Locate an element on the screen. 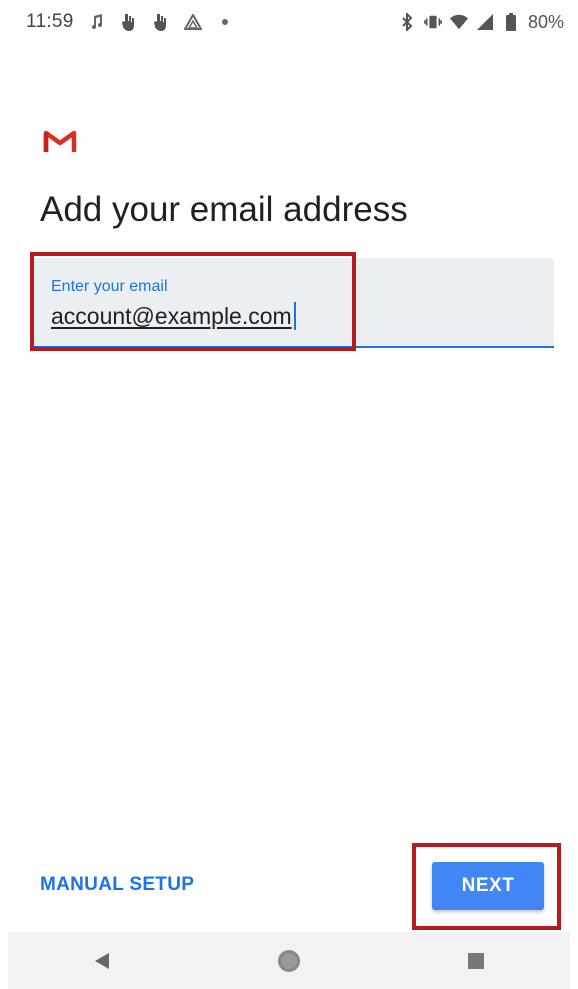  battery-icon is located at coordinates (511, 22).